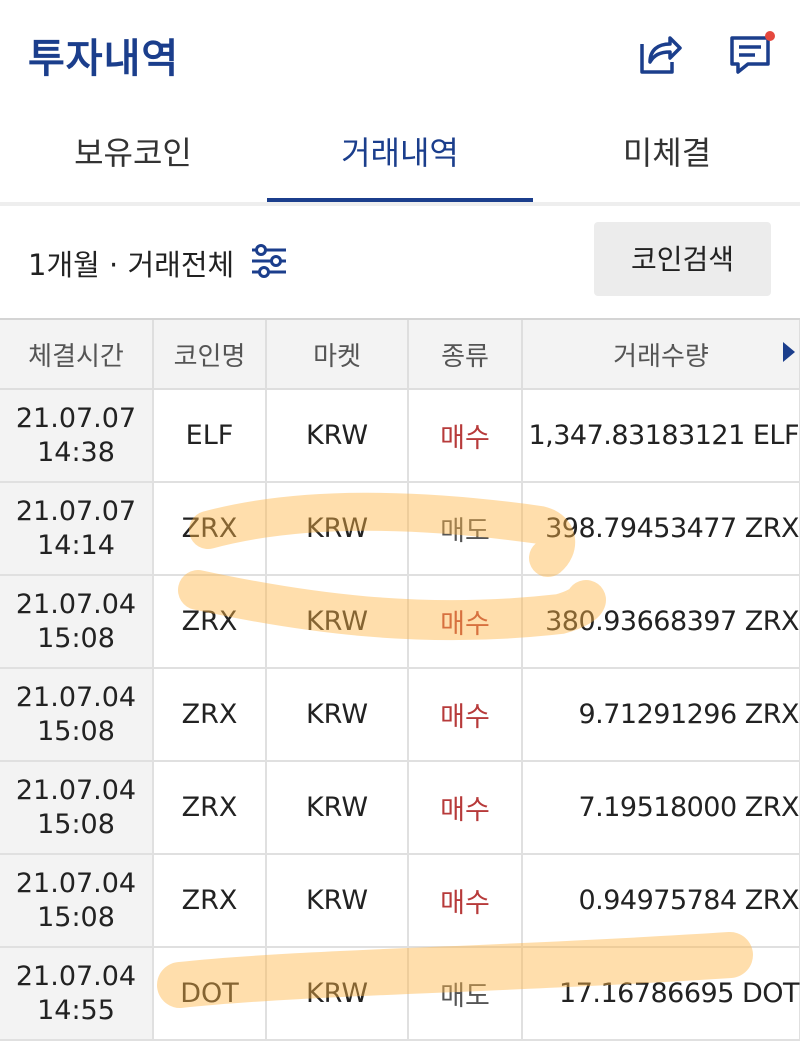  I want to click on col-header-quantity-label: 거래수량, so click(661, 356).